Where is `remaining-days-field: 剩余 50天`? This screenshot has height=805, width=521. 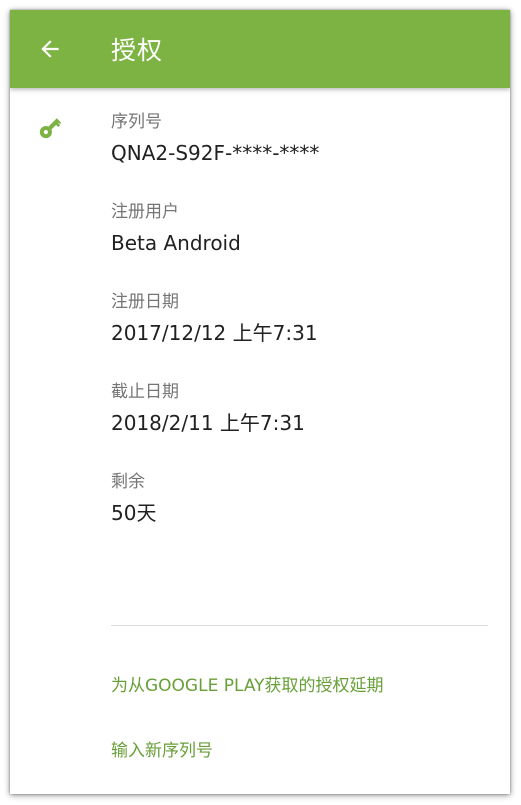
remaining-days-field: 剩余 50天 is located at coordinates (299, 515).